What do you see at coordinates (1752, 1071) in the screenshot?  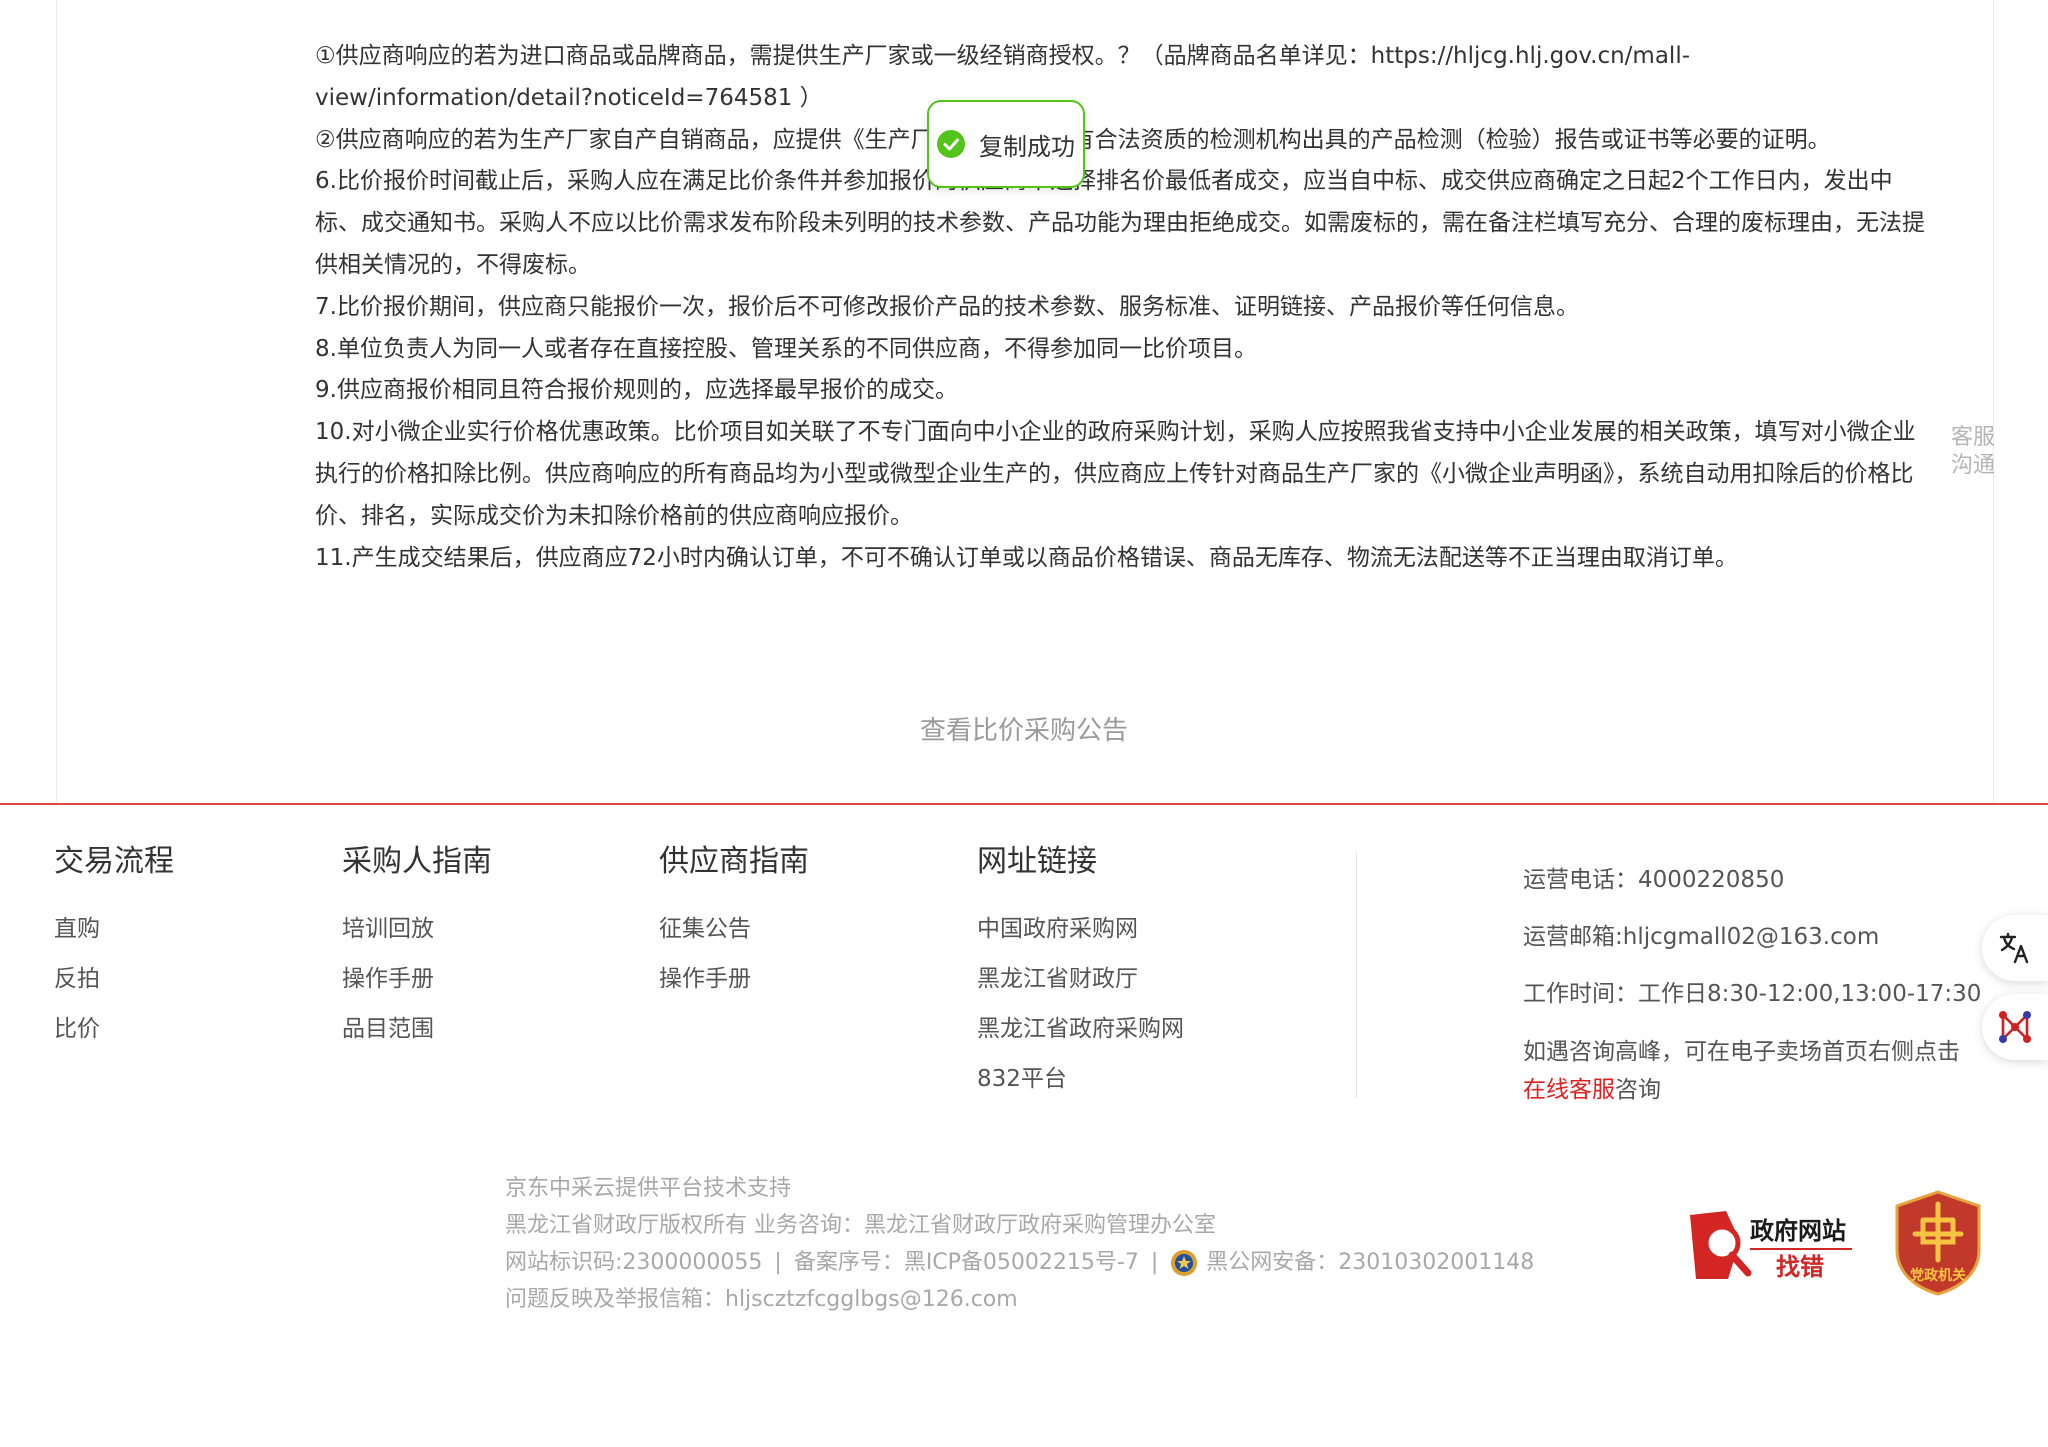 I see `contact-consult: 如遇咨询高峰，可在电子卖场首页右侧点击 在线客服咨询` at bounding box center [1752, 1071].